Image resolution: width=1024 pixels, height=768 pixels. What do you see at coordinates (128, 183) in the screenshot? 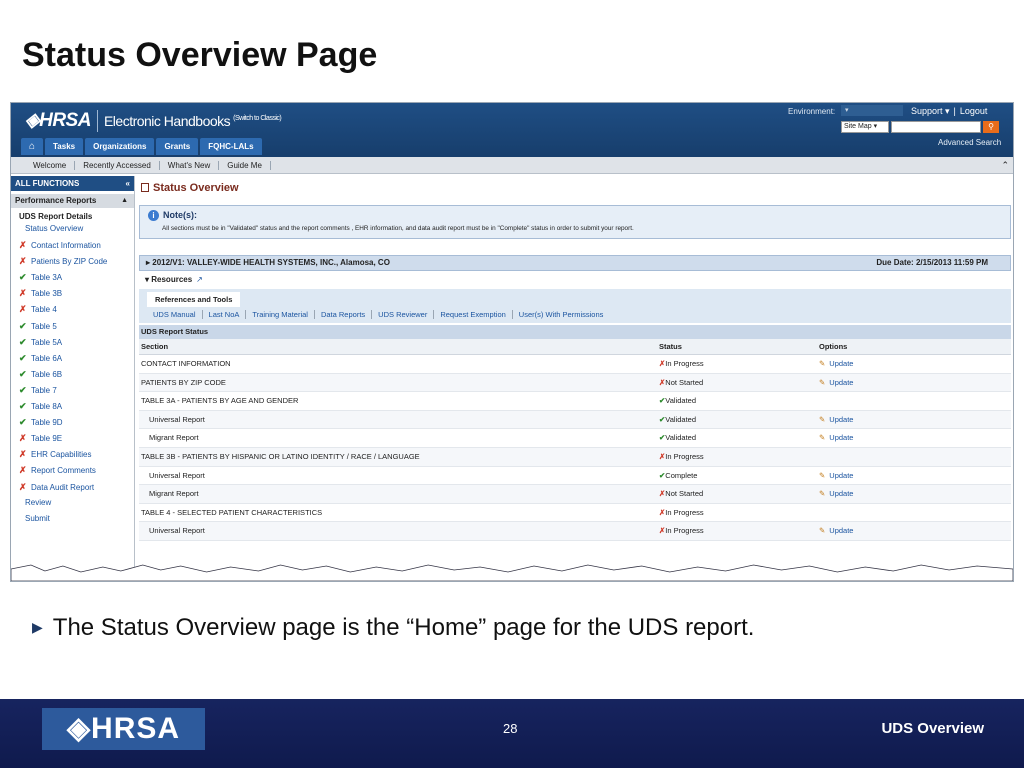
I see `collapse-sidebar-icon: «` at bounding box center [128, 183].